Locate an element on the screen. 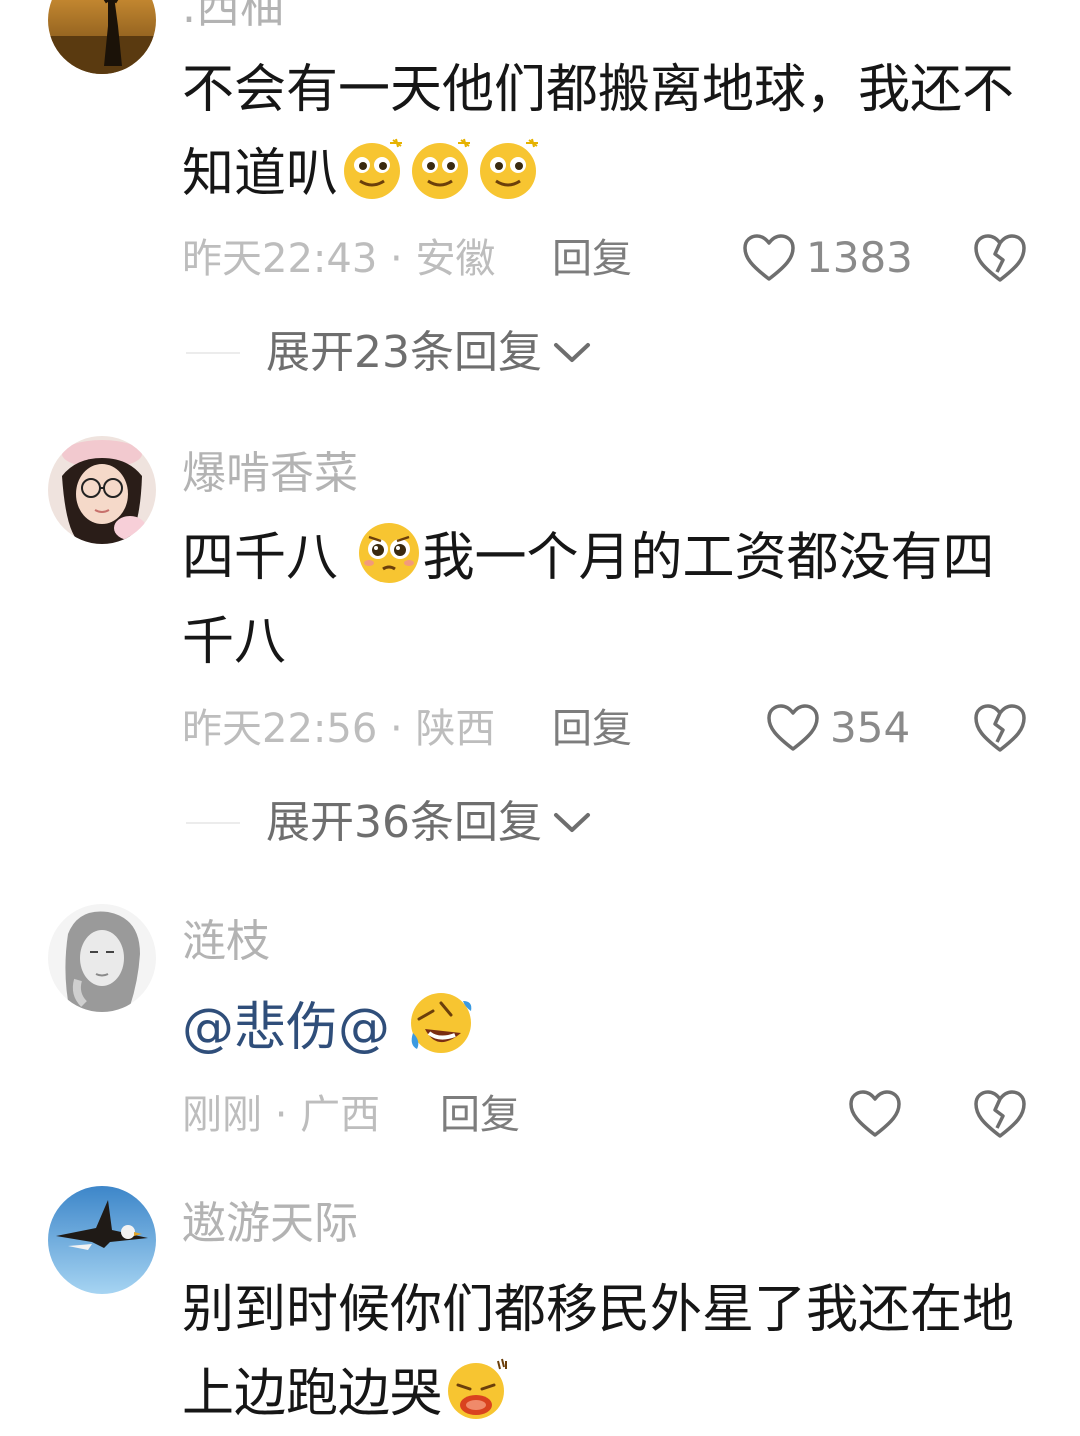  comment-meta: 刚刚 · 广西 is located at coordinates (281, 1115).